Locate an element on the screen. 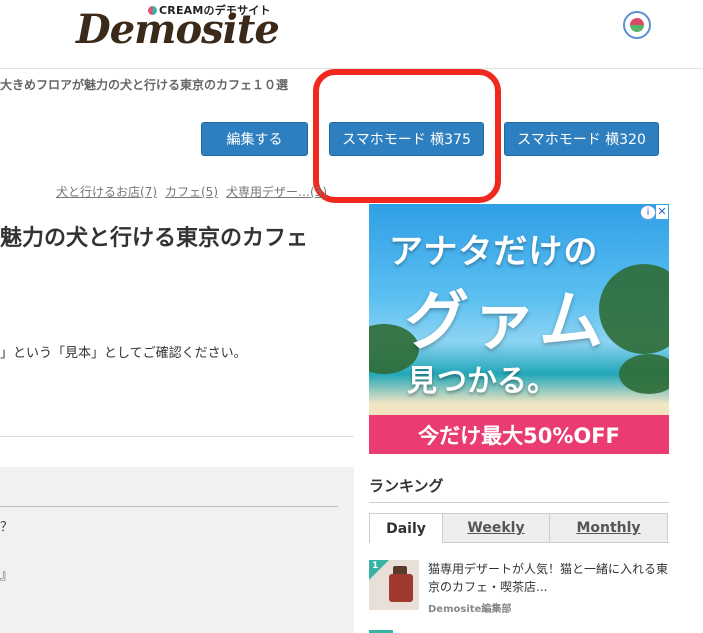  ad-main-text: グァム is located at coordinates (505, 322).